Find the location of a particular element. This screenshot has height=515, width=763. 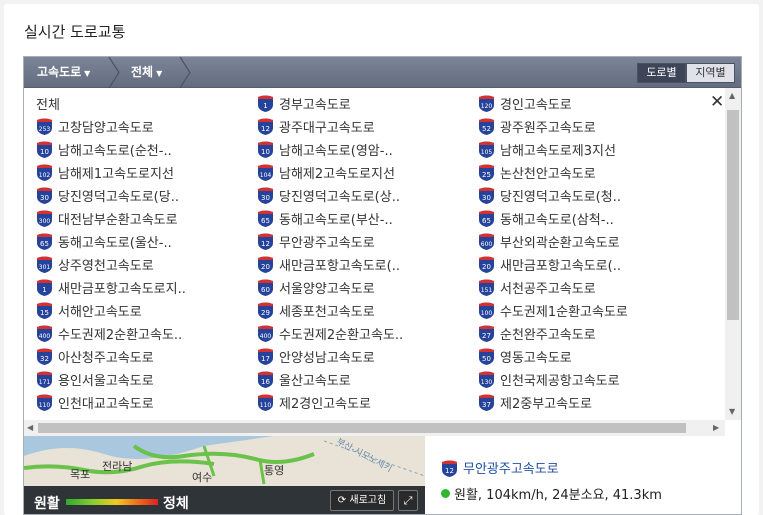

road-list-label: 경인고속도로 is located at coordinates (536, 105).